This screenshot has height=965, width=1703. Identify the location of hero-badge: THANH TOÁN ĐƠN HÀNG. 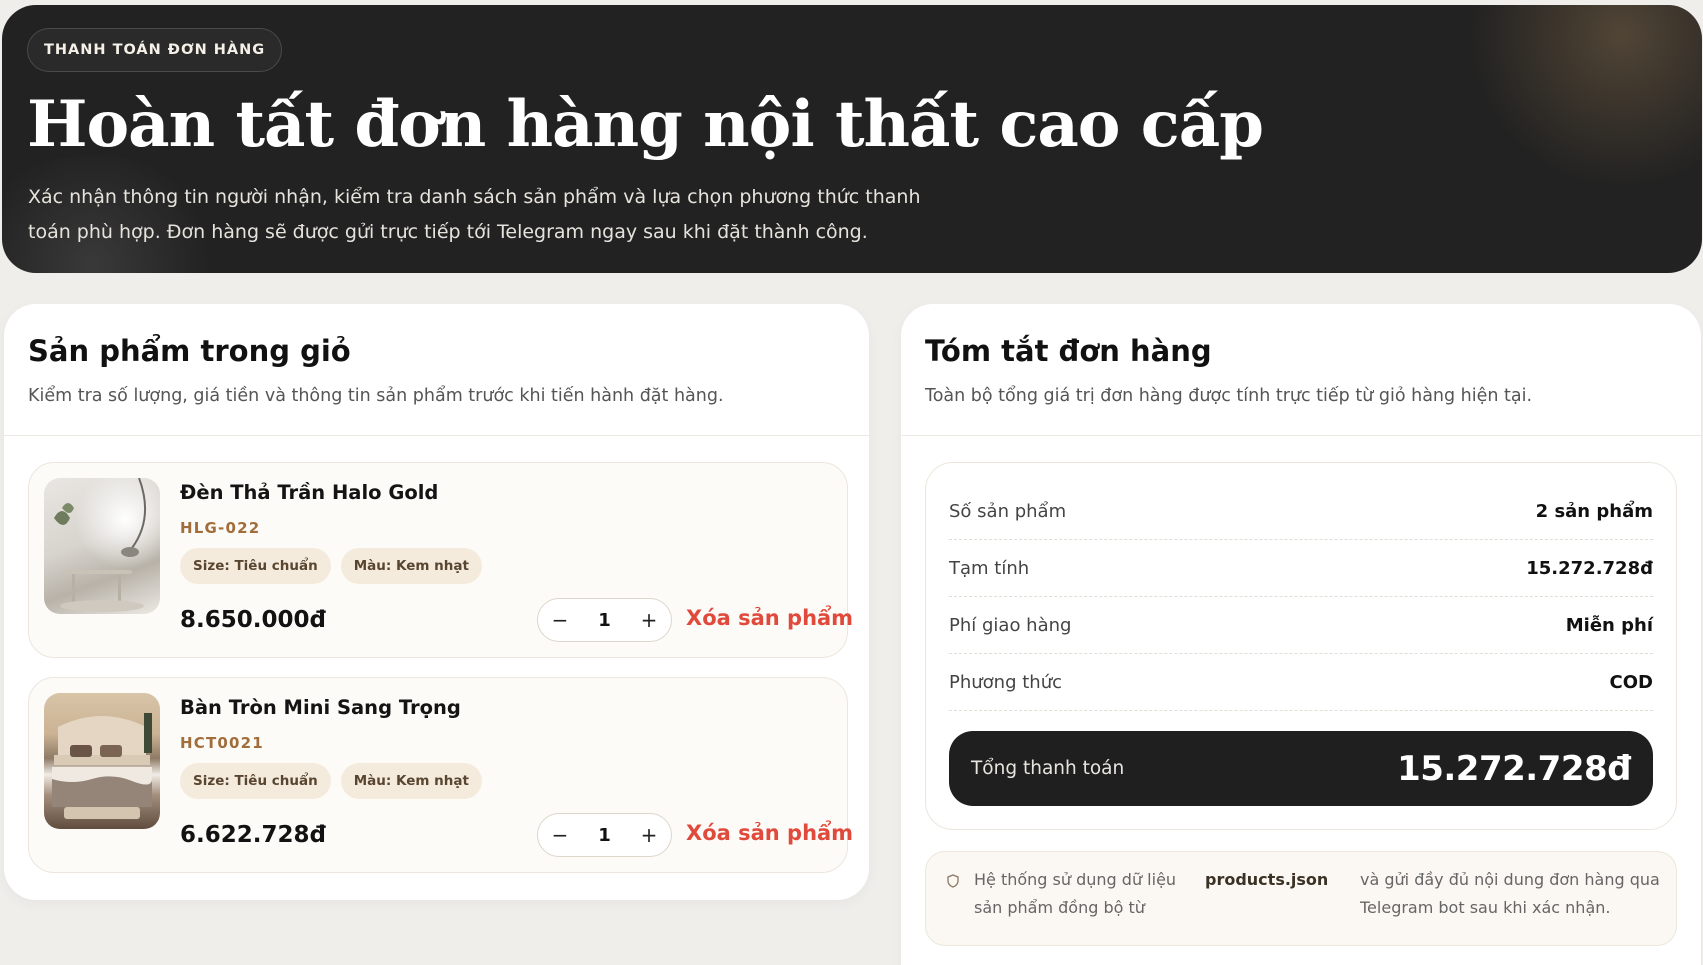
(155, 50).